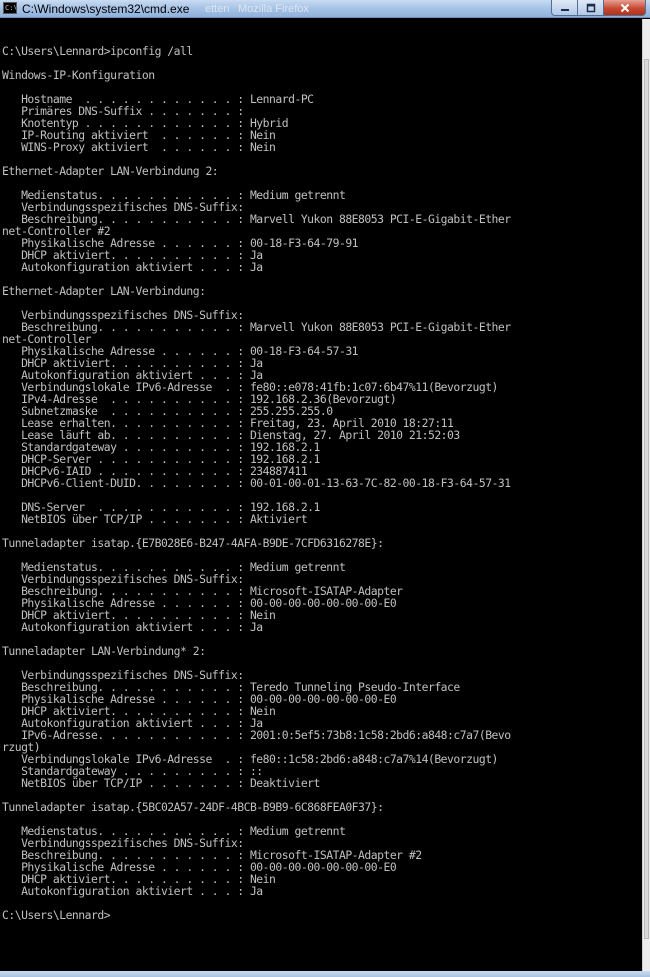 Image resolution: width=650 pixels, height=977 pixels. What do you see at coordinates (110, 171) in the screenshot?
I see `console-line: Ethernet-Adapter LAN-Verbindung 2:` at bounding box center [110, 171].